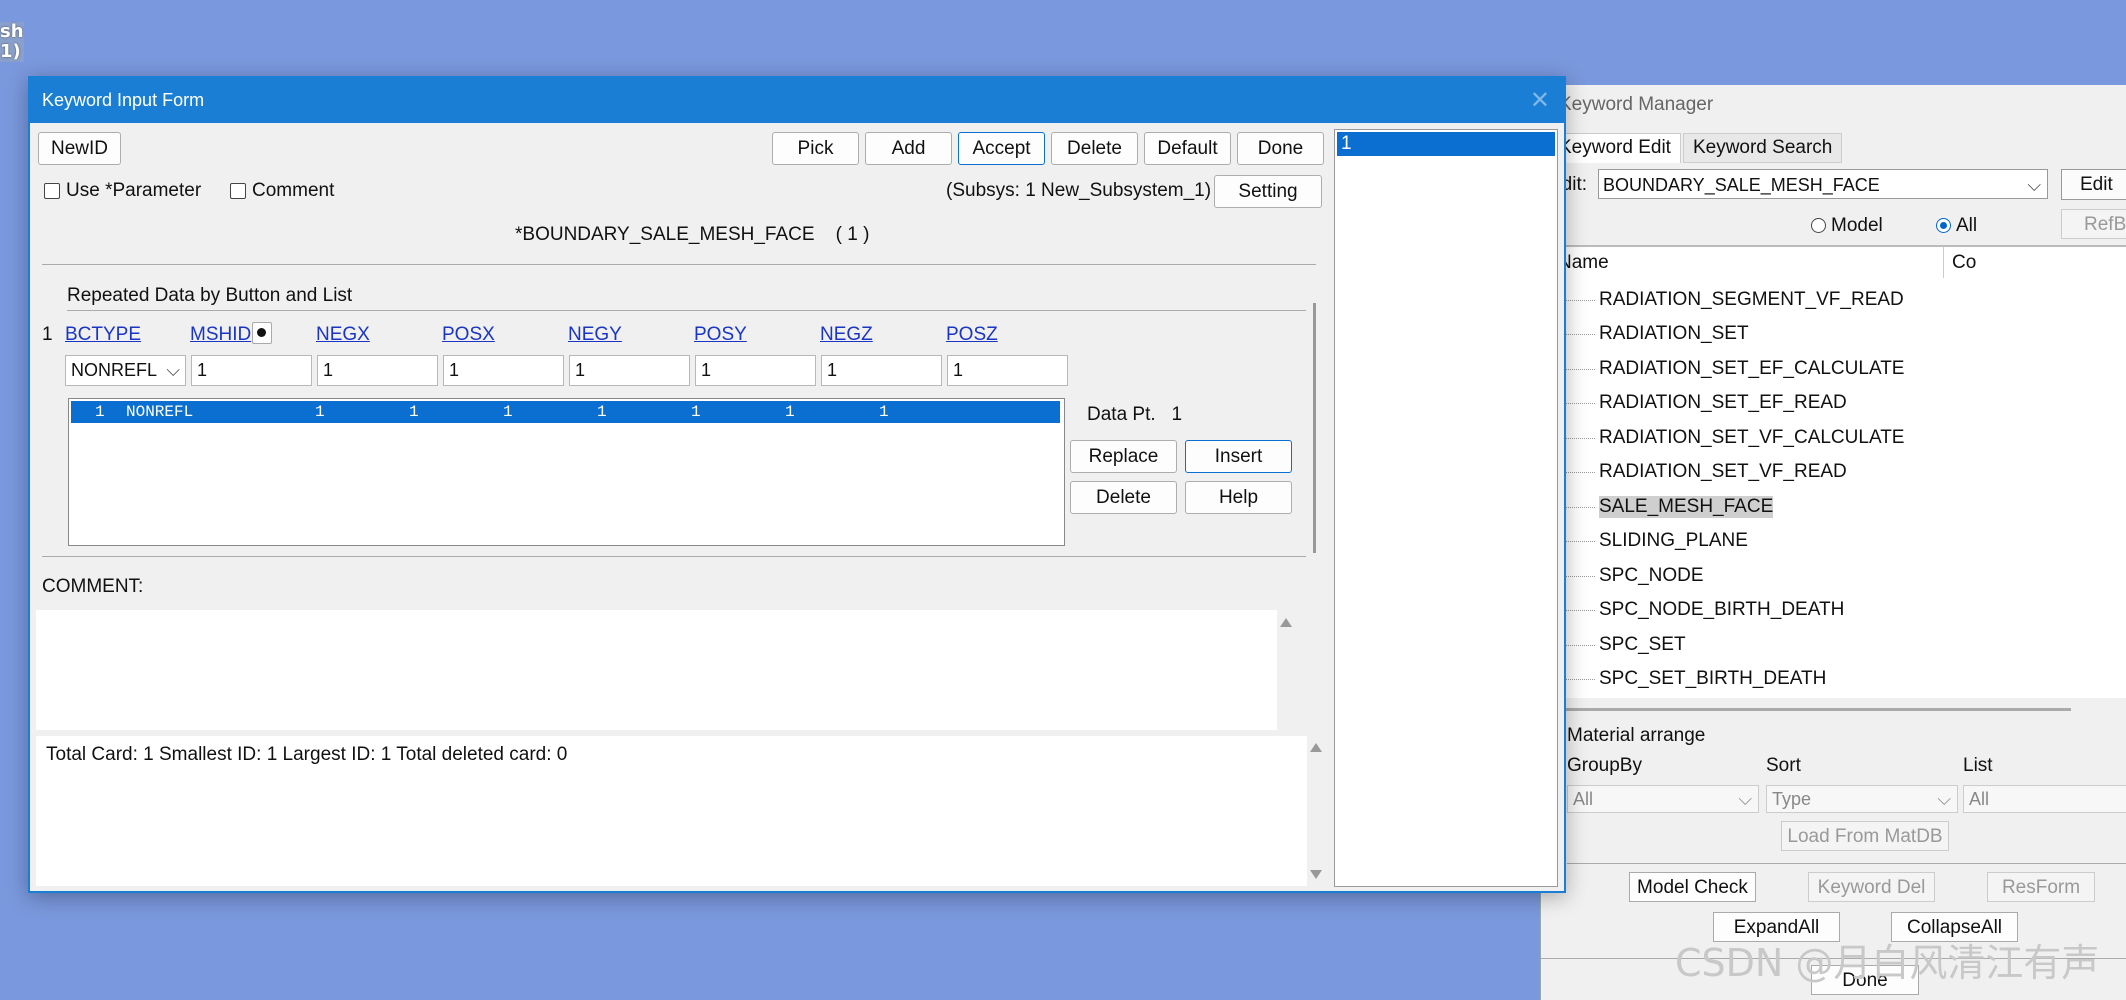 The height and width of the screenshot is (1000, 2126). I want to click on groupby-select: All ⌵, so click(1663, 799).